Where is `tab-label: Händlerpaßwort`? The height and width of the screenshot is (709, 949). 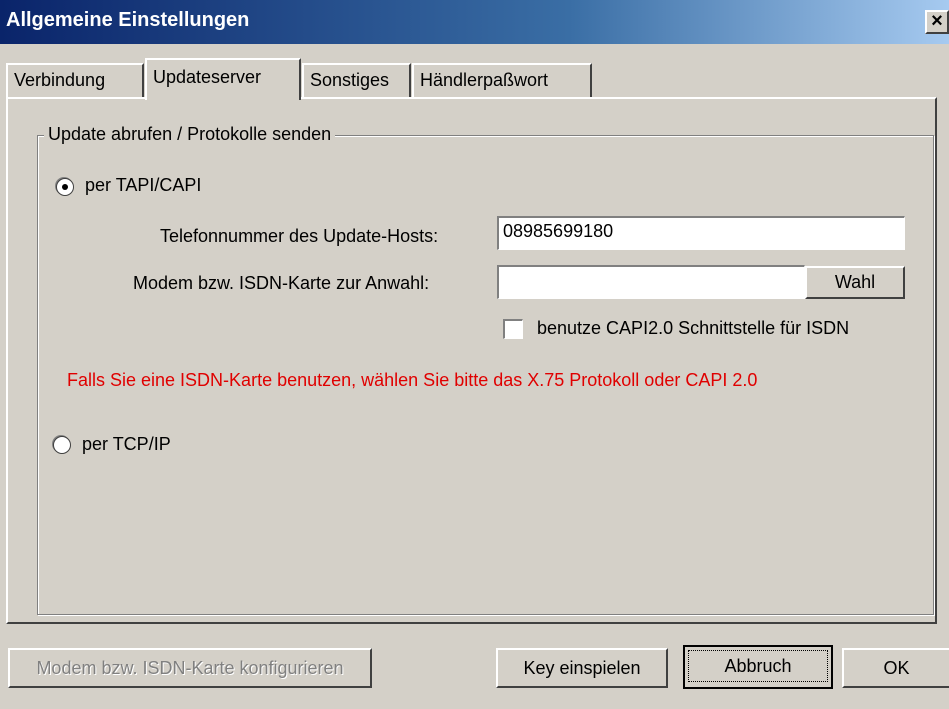
tab-label: Händlerpaßwort is located at coordinates (484, 80).